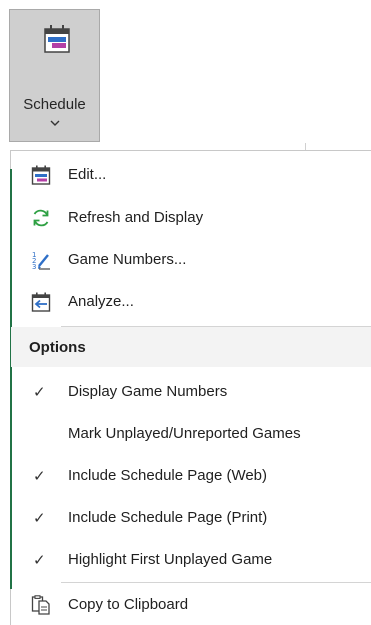  I want to click on option-label: Include Schedule Page (Web), so click(168, 475).